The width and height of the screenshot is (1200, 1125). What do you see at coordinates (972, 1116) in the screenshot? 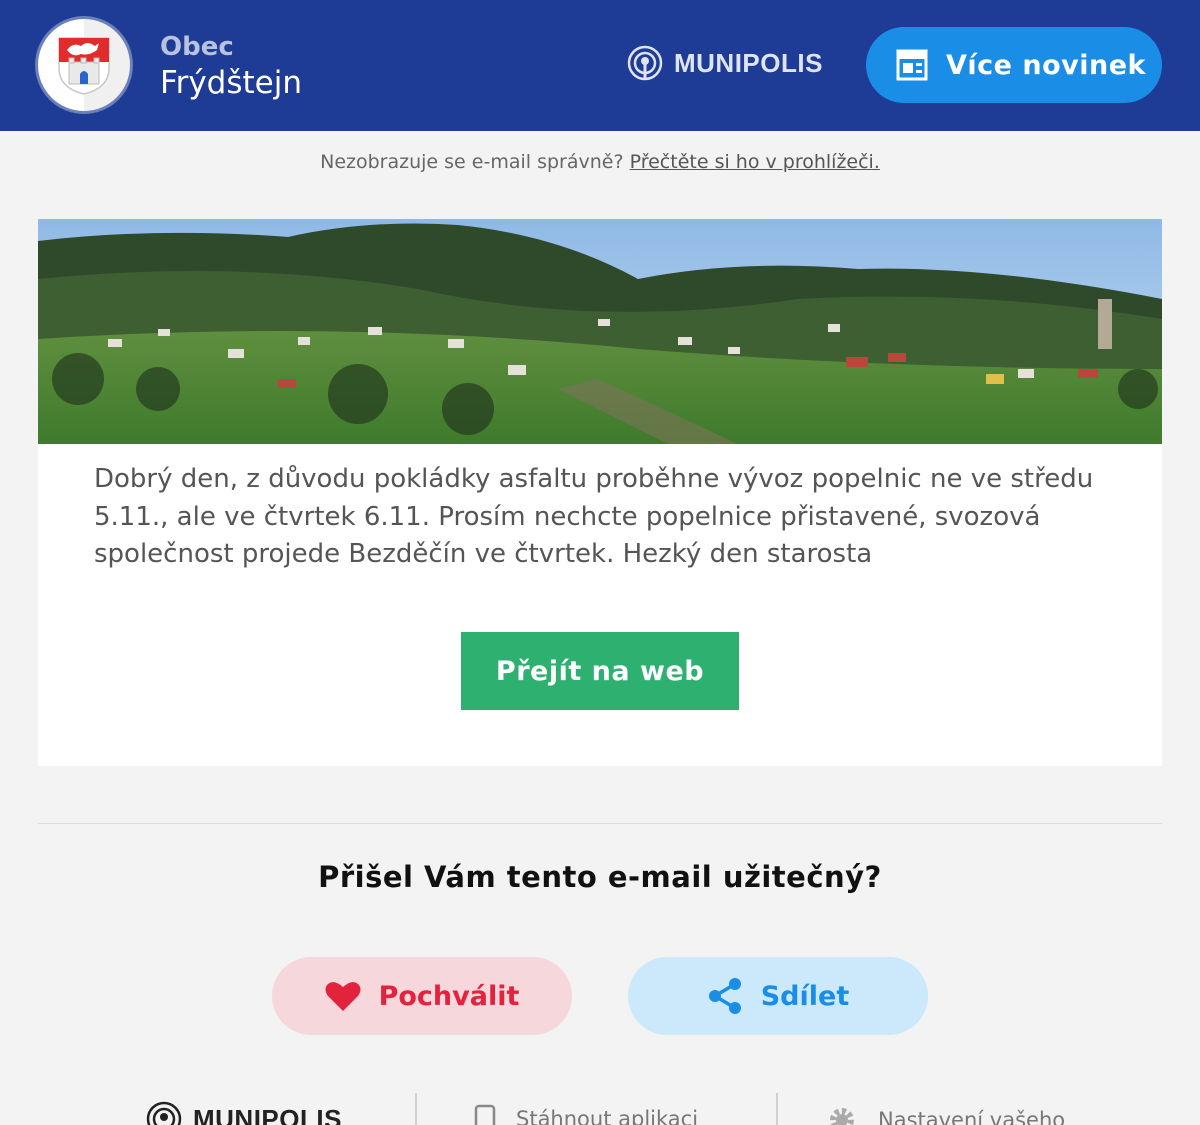
I see `settings-label: Nastavení vašeho` at bounding box center [972, 1116].